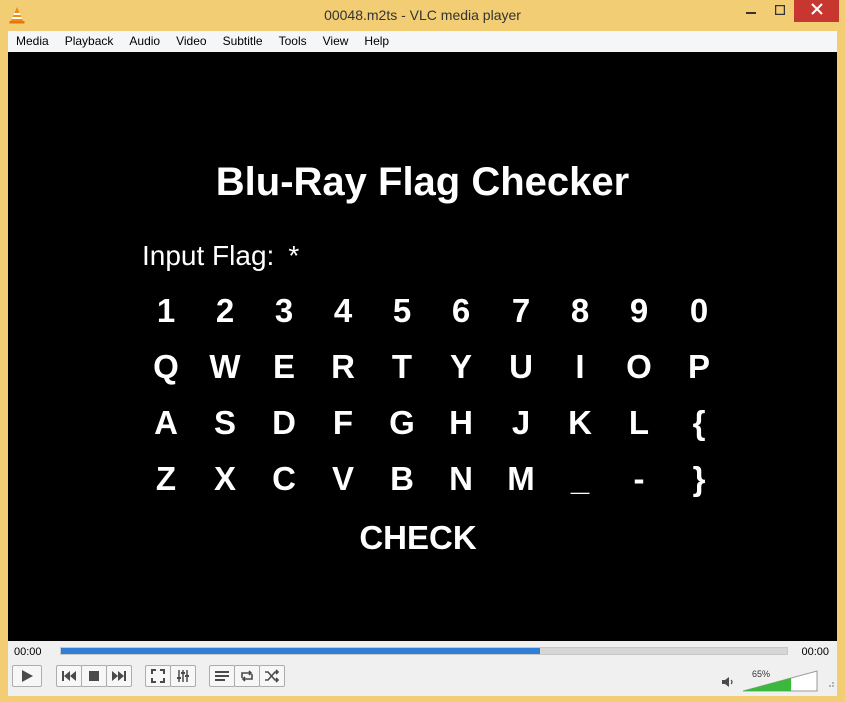 This screenshot has height=702, width=845. What do you see at coordinates (336, 41) in the screenshot?
I see `menu-view: View` at bounding box center [336, 41].